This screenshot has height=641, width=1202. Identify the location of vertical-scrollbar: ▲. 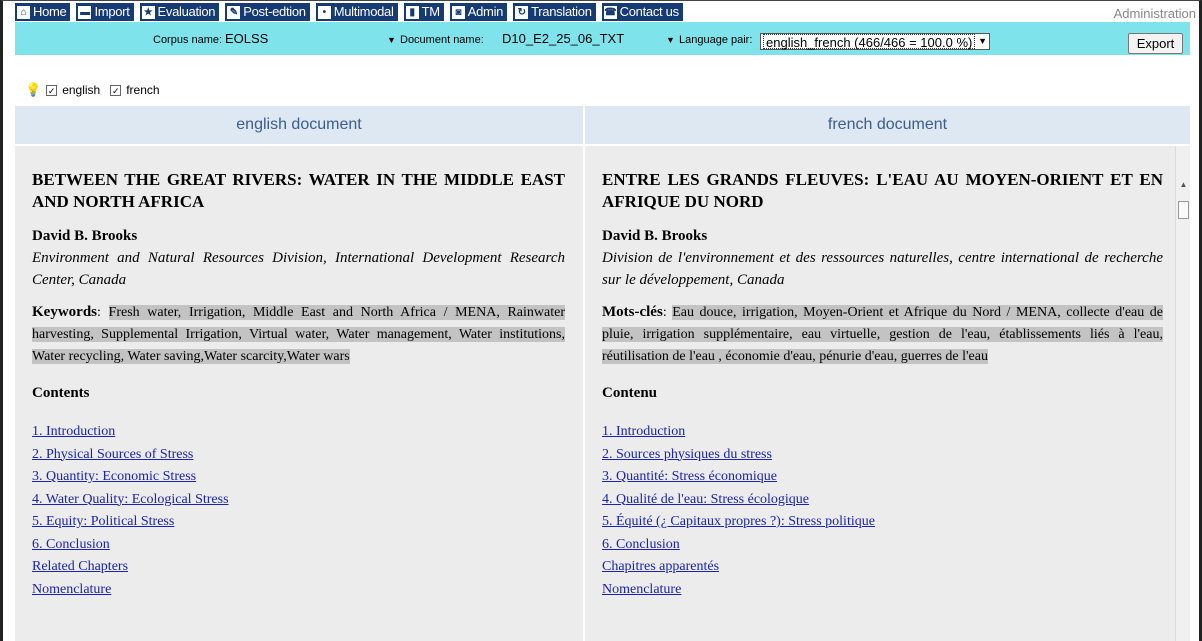
(1182, 393).